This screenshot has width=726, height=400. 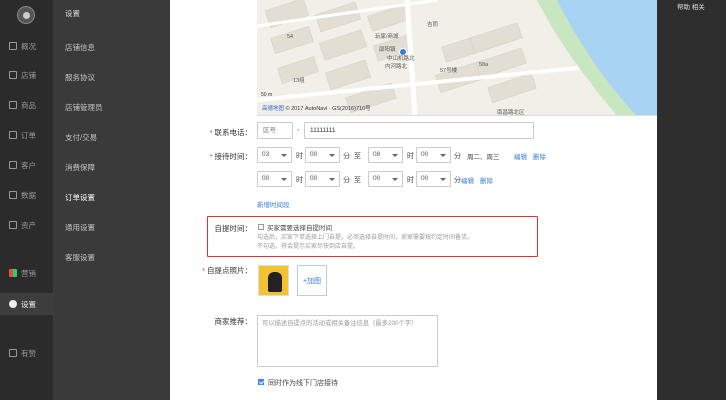 What do you see at coordinates (13, 195) in the screenshot?
I see `chart-icon` at bounding box center [13, 195].